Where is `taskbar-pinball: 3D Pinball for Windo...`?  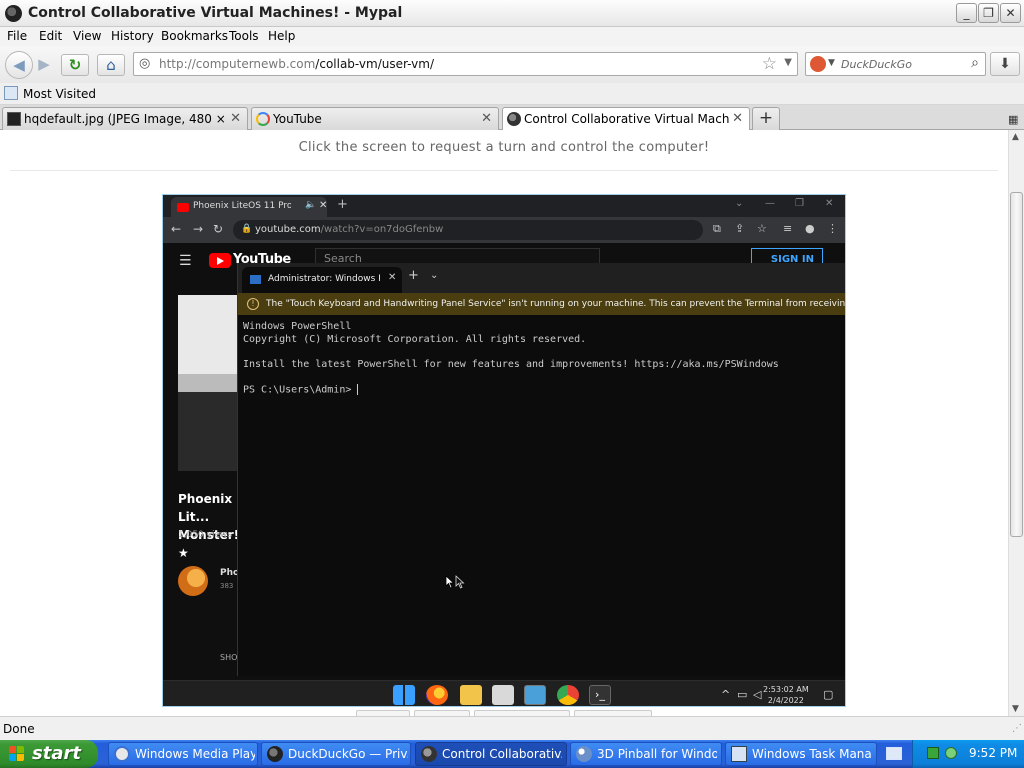
taskbar-pinball: 3D Pinball for Windo... is located at coordinates (646, 754).